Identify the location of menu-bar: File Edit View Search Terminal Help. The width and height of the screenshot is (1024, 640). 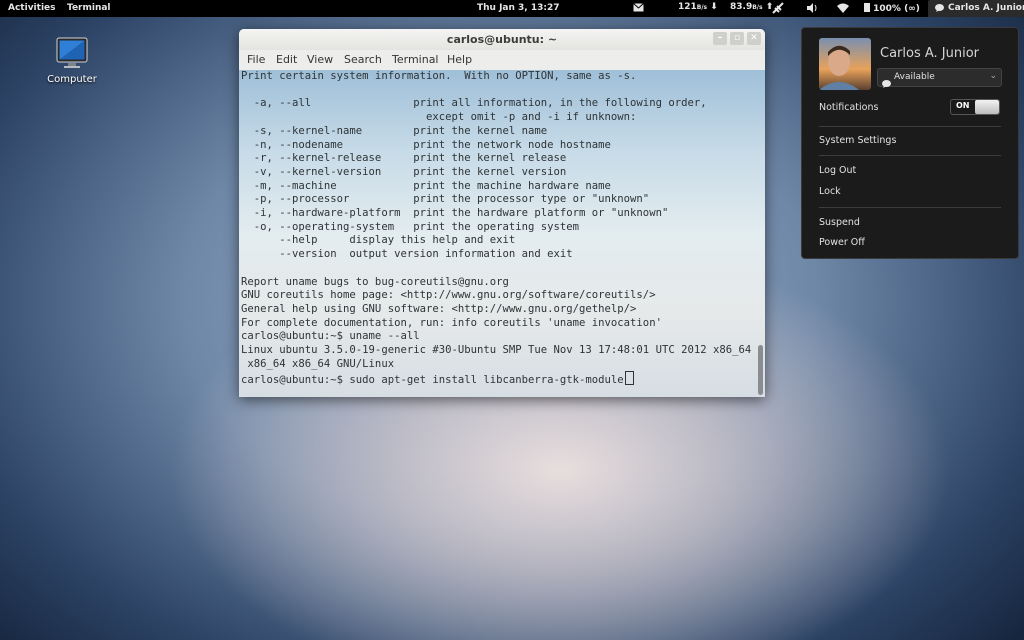
(502, 60).